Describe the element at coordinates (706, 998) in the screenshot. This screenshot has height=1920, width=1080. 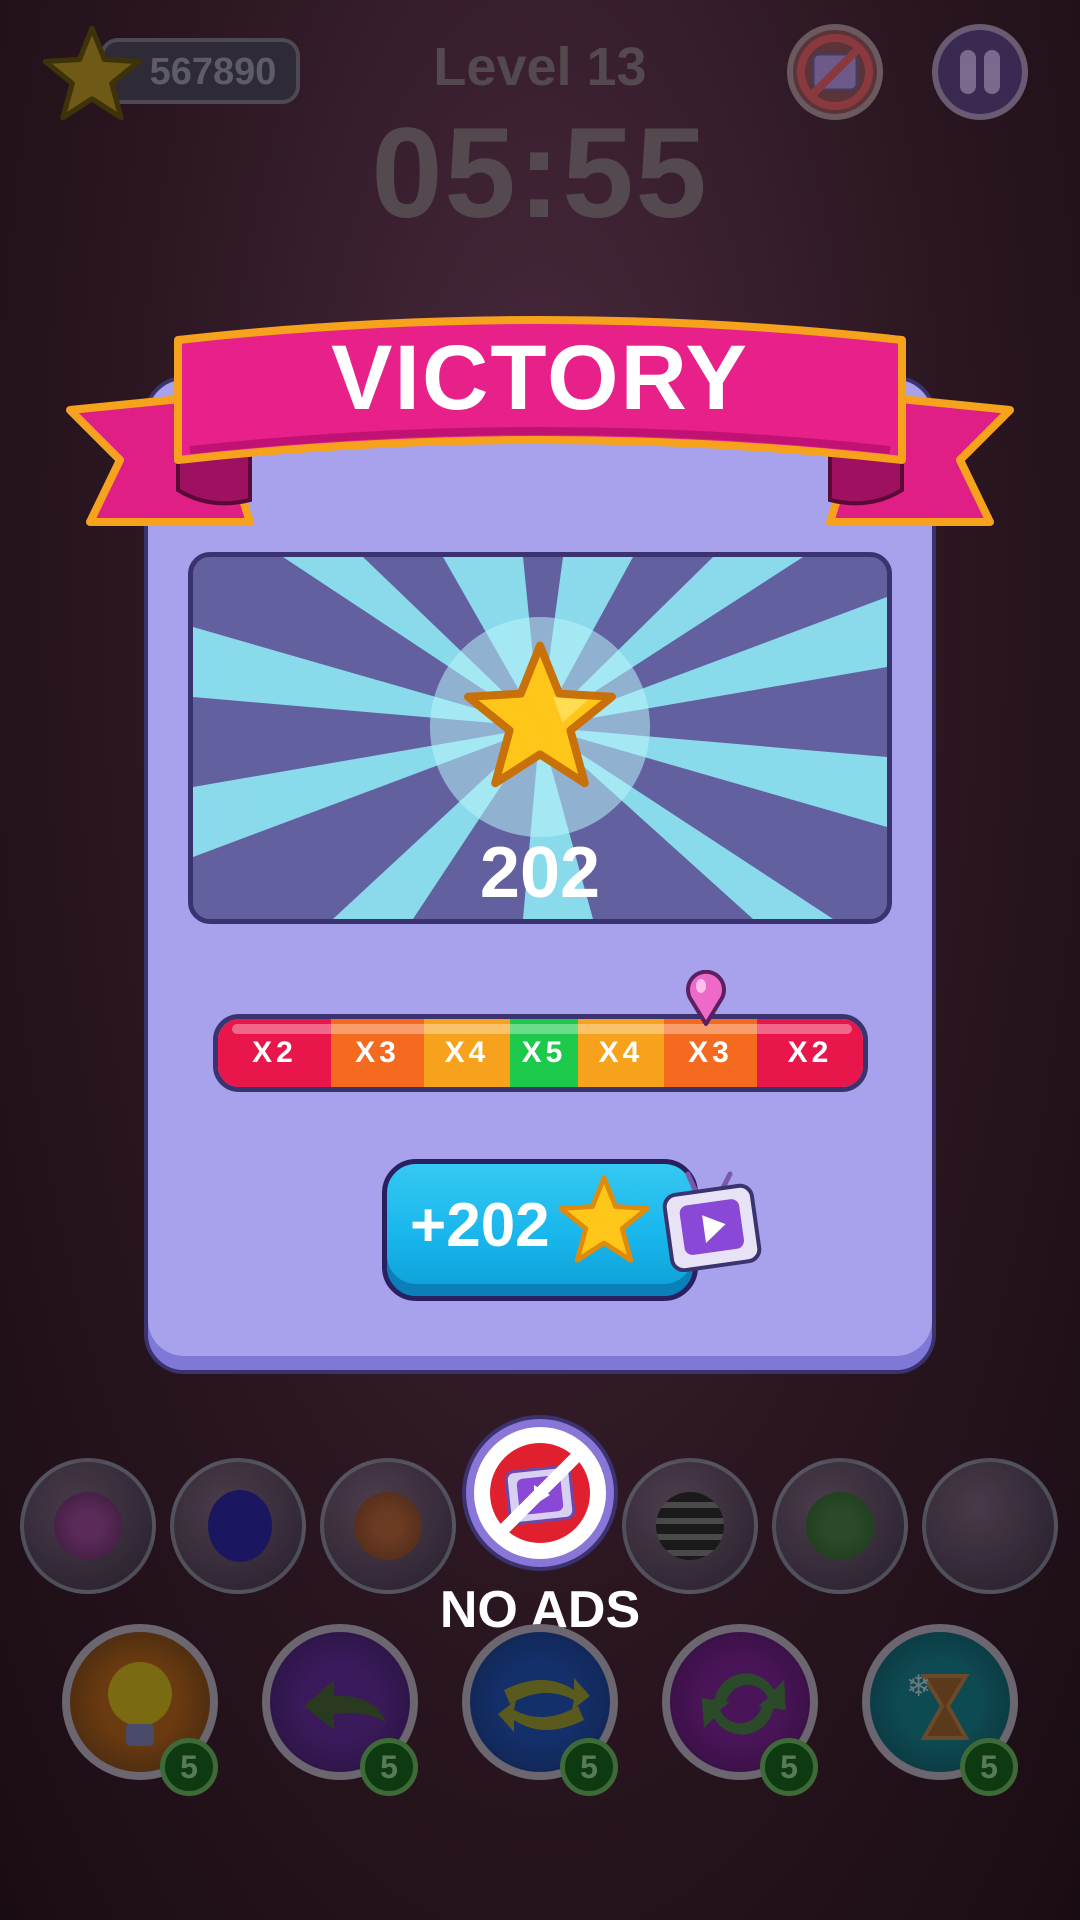
I see `multiplier-pointer-icon` at that location.